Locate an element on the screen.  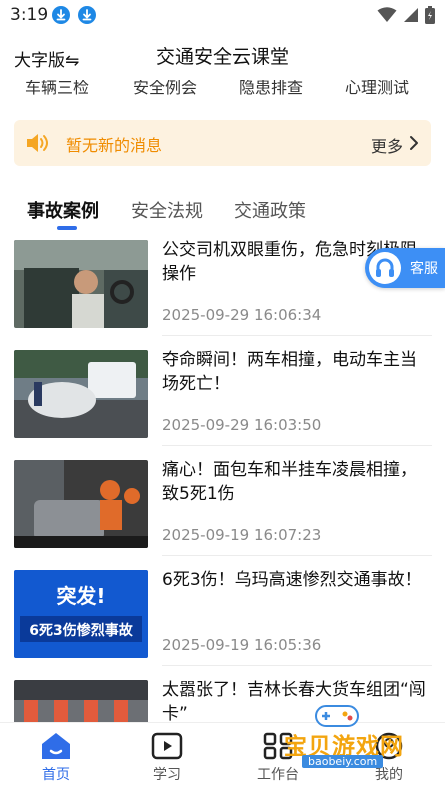
news-item: 夺命瞬间！两车相撞，电动车主当场死亡！ 2025-09-29 16:03:50 is located at coordinates (222, 403).